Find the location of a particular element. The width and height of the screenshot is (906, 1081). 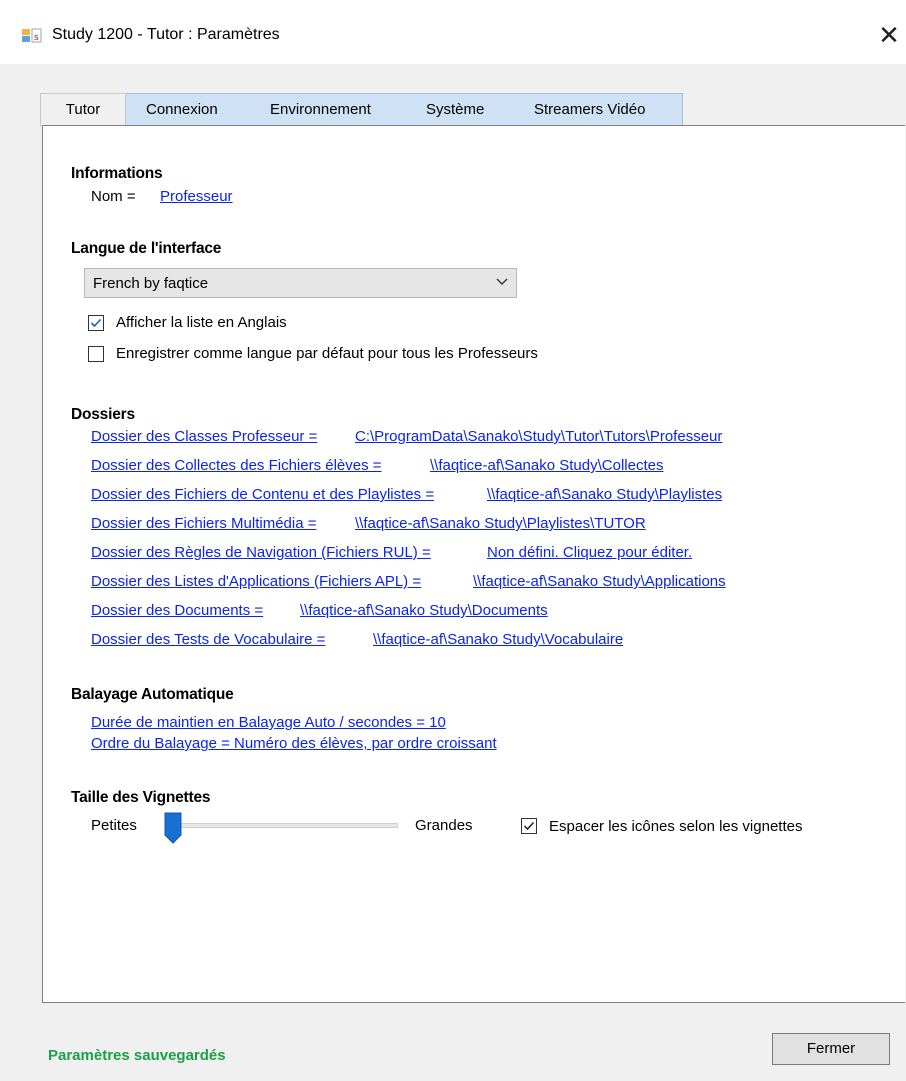

dossier-applications-value: \\faqtice-af\Sanako Study\Applications is located at coordinates (599, 581).